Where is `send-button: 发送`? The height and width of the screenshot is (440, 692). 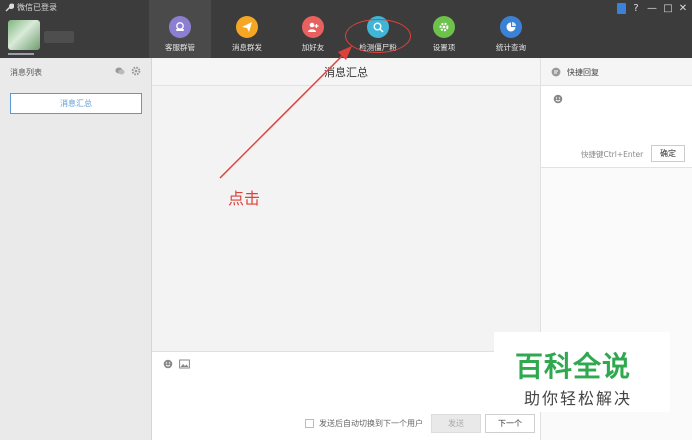
send-button: 发送 is located at coordinates (456, 423).